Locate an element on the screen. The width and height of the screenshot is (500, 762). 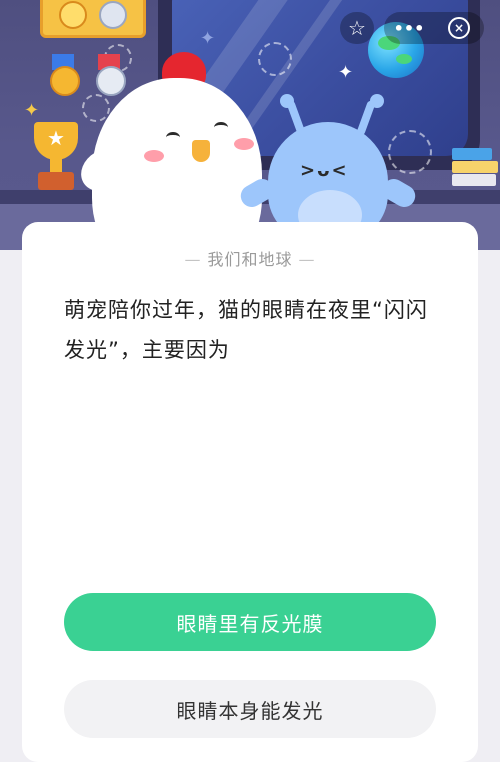
close-button: × is located at coordinates (459, 28).